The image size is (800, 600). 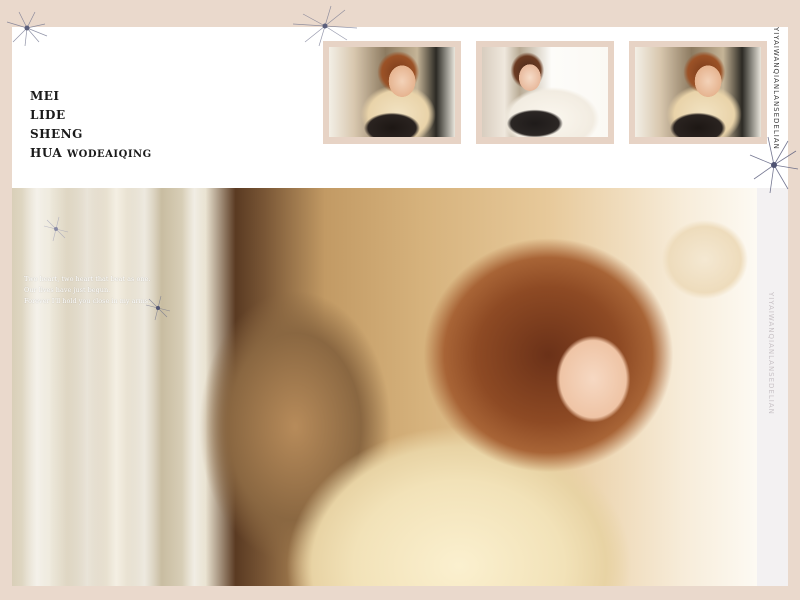 I want to click on title-block: MEI LIDE SHENG HUA WODEAIQING, so click(x=91, y=125).